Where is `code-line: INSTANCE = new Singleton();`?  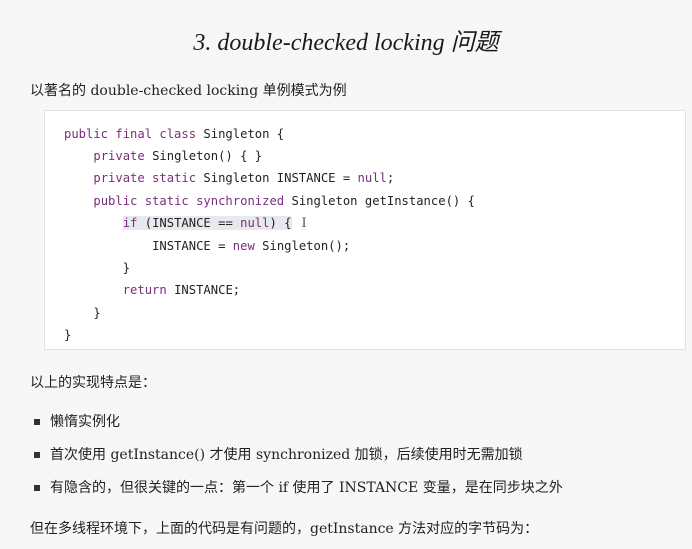 code-line: INSTANCE = new Singleton(); is located at coordinates (251, 246).